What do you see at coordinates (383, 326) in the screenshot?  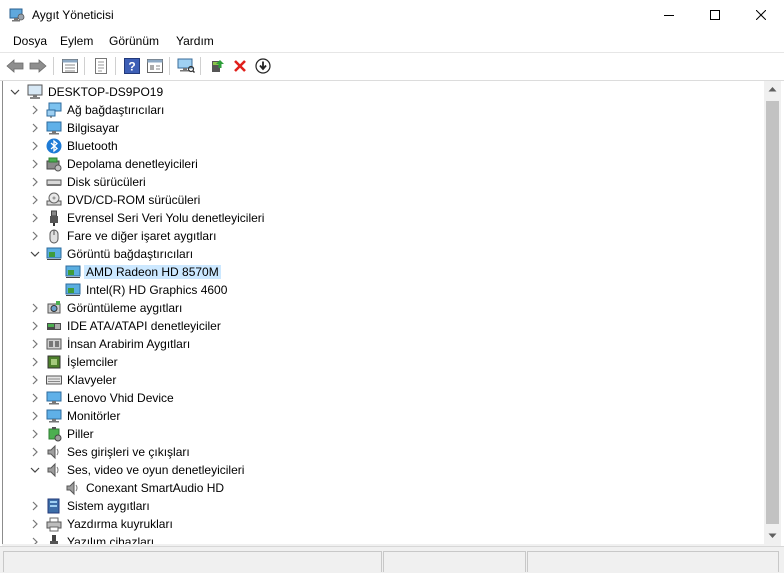 I see `category-item: IDE ATA/ATAPI denetleyiciler` at bounding box center [383, 326].